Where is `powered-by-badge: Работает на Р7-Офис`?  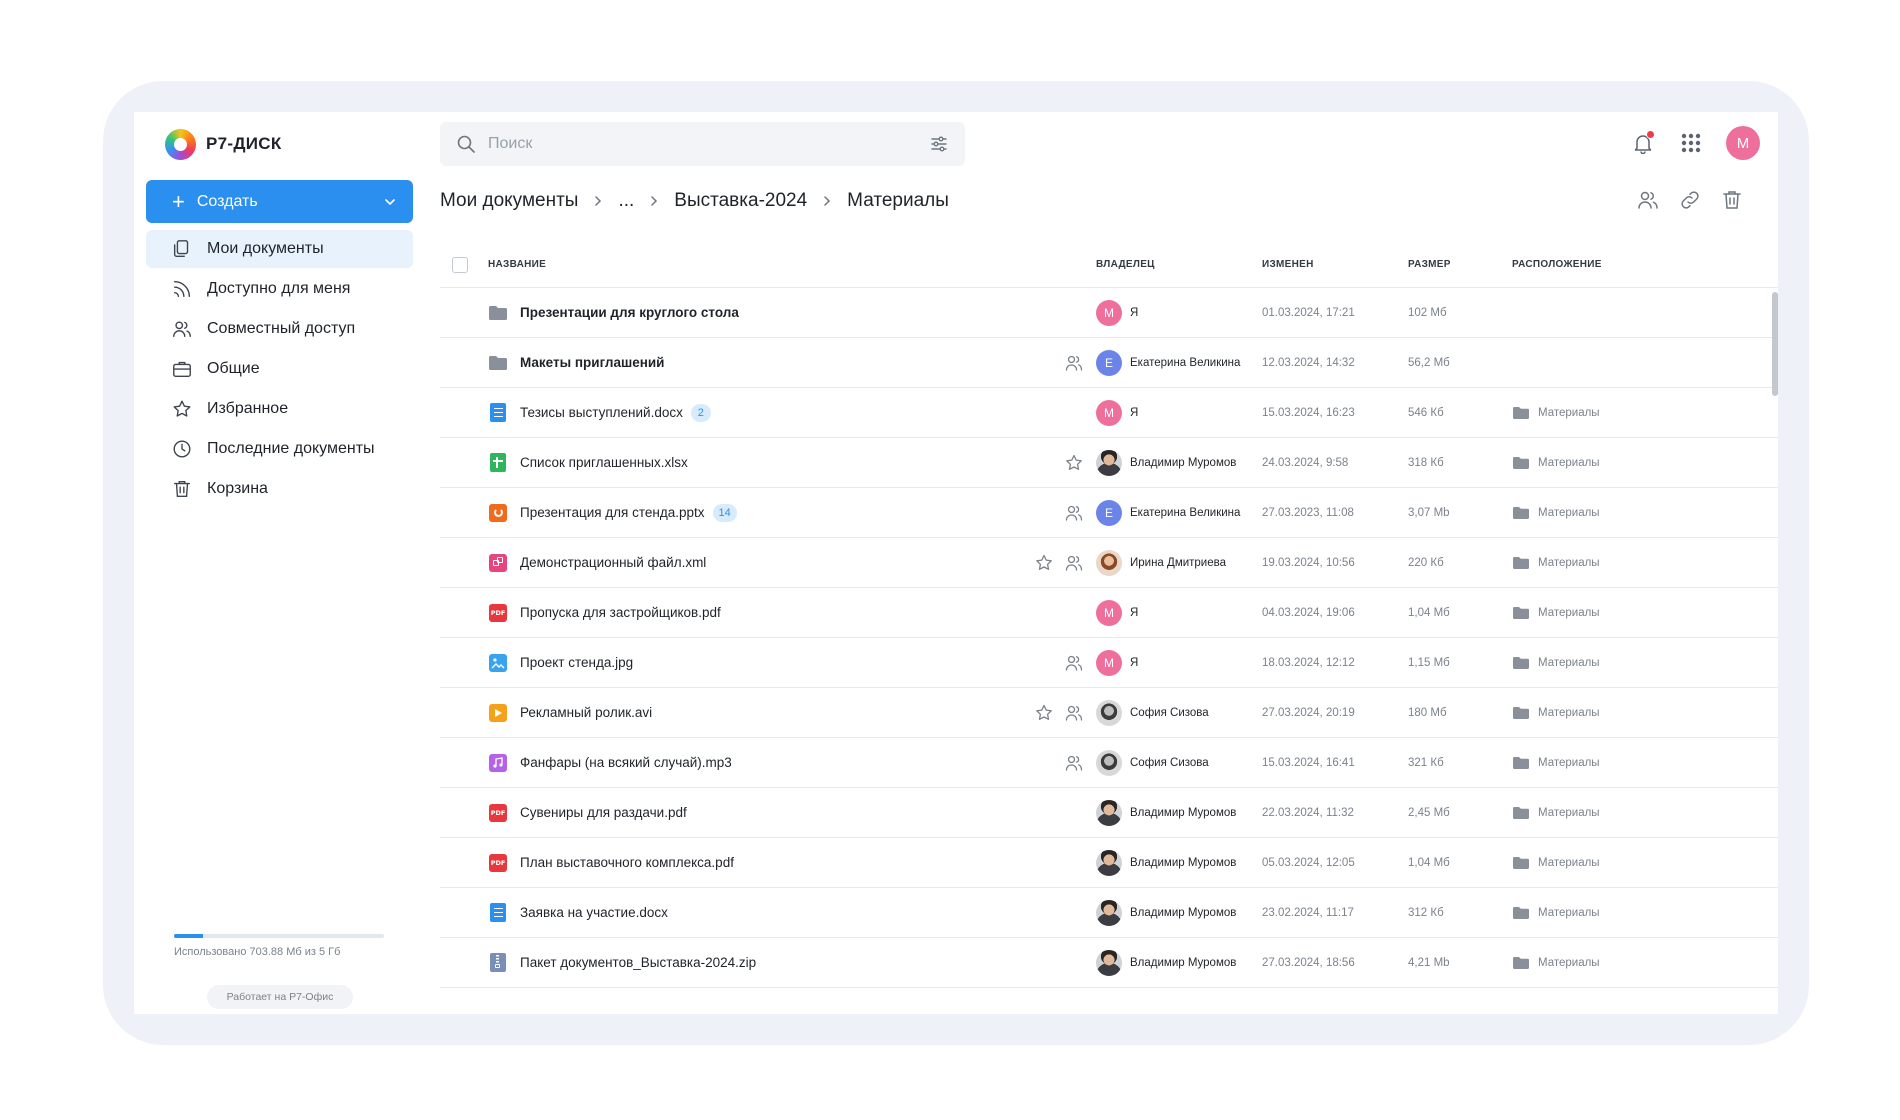
powered-by-badge: Работает на Р7-Офис is located at coordinates (280, 997).